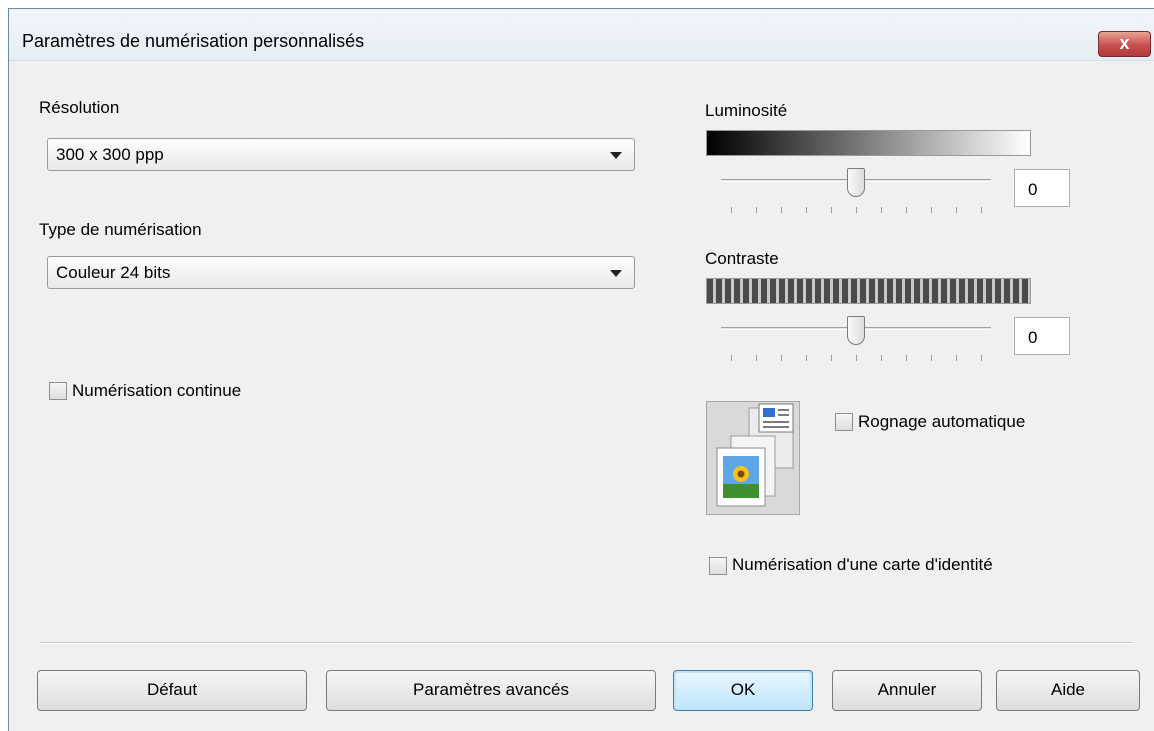 The height and width of the screenshot is (731, 1154). I want to click on close-icon: x, so click(1124, 43).